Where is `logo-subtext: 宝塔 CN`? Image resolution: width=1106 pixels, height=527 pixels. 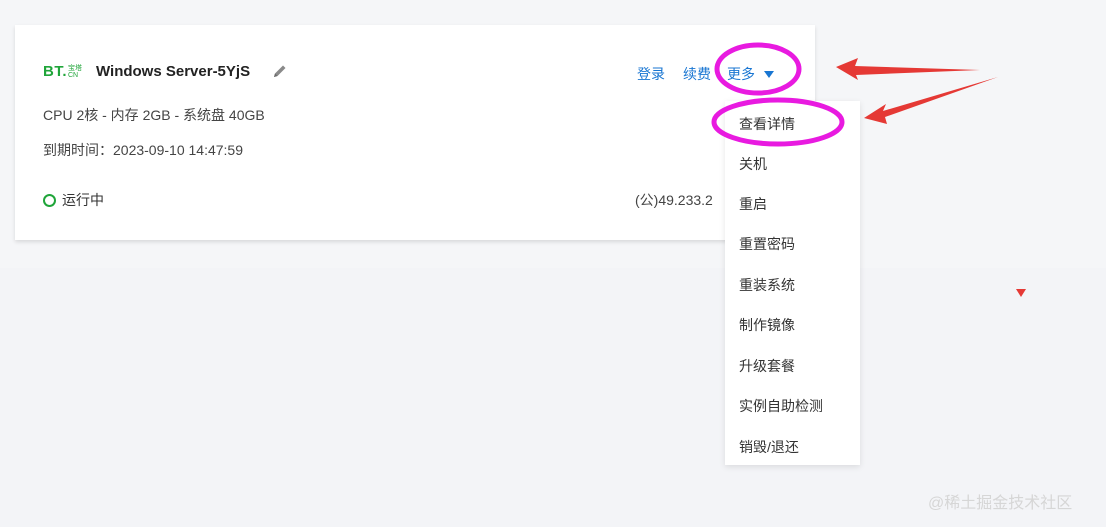 logo-subtext: 宝塔 CN is located at coordinates (75, 72).